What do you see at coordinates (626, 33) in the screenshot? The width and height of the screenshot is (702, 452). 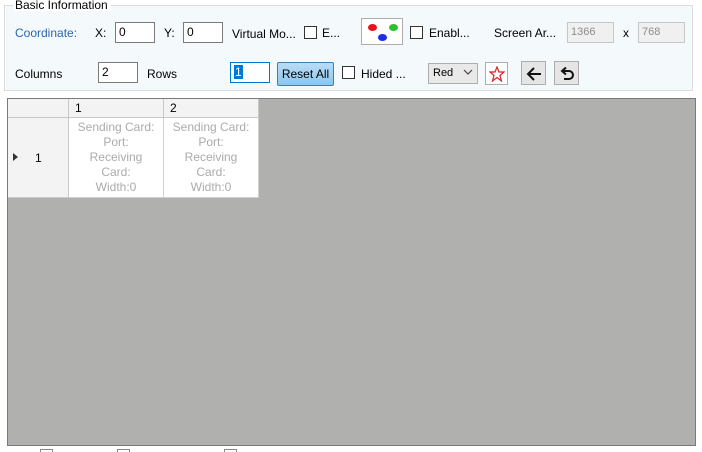 I see `screen-area-separator: x` at bounding box center [626, 33].